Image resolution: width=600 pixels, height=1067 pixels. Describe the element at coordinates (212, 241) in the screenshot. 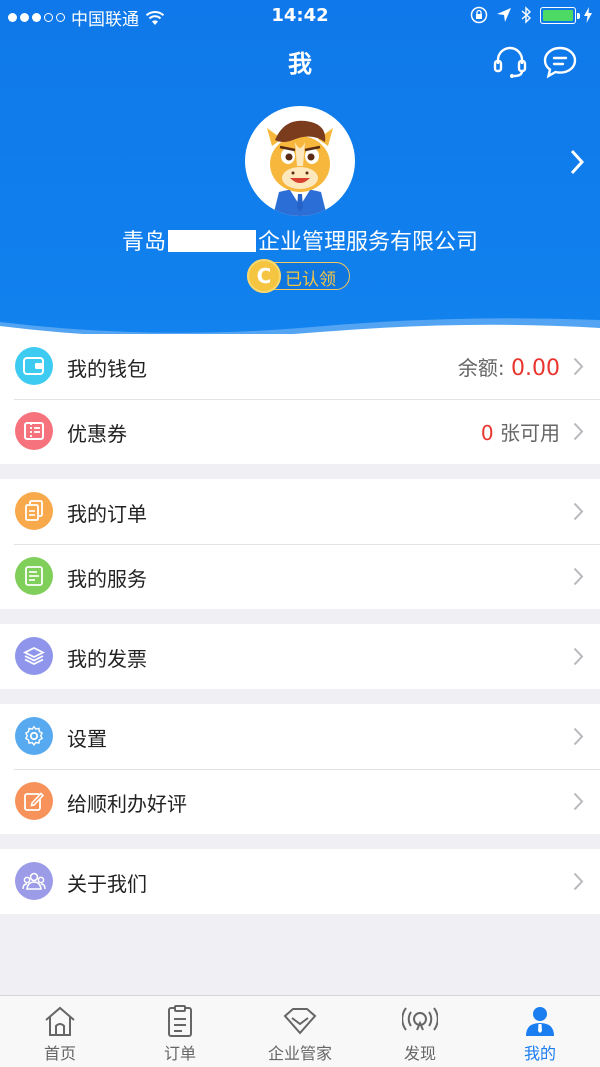

I see `redacted-block` at that location.